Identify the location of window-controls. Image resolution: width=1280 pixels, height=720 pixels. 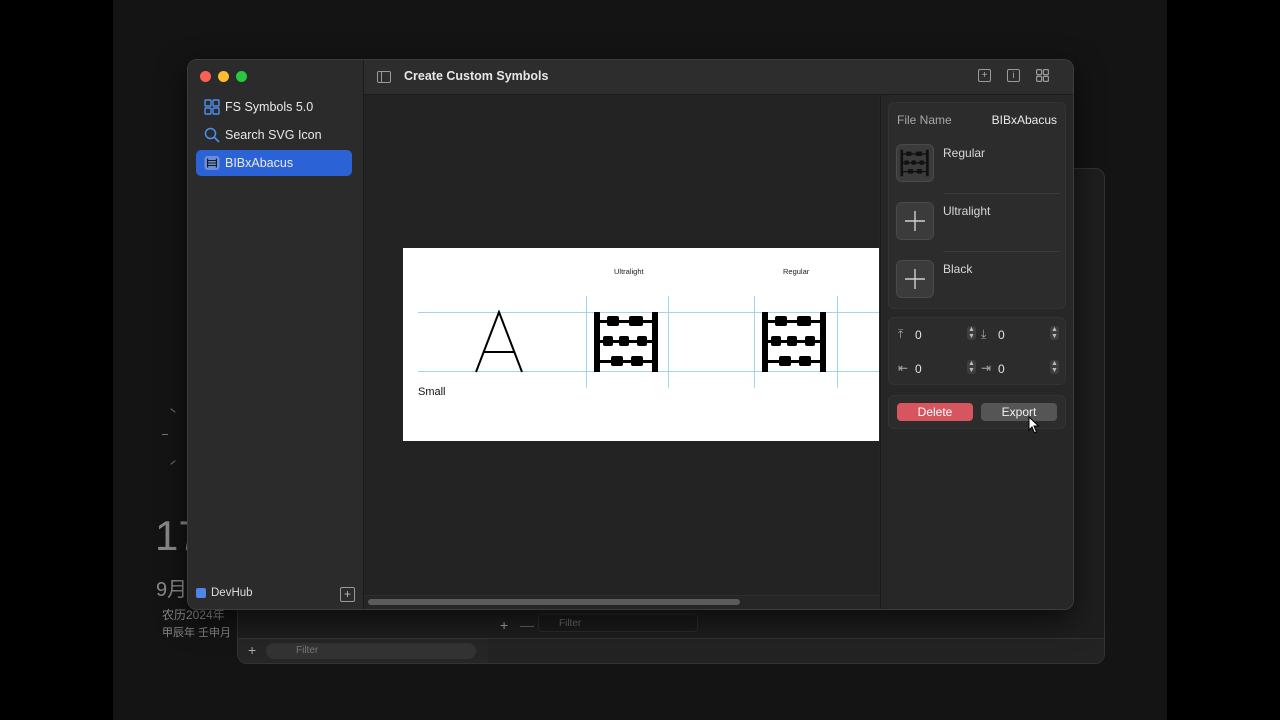
(223, 76).